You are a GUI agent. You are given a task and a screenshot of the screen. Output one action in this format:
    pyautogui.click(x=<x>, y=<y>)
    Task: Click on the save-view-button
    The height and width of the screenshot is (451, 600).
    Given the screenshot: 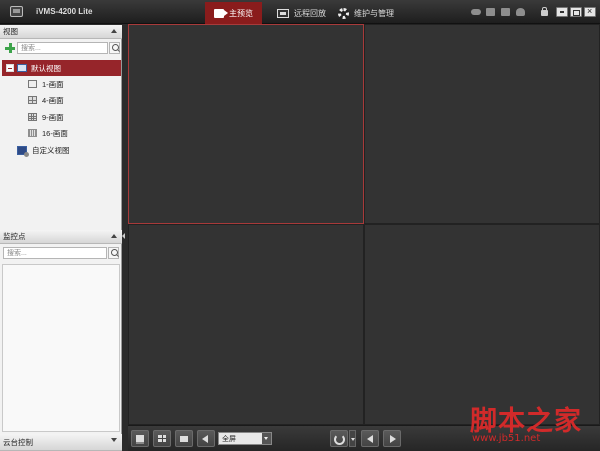 What is the action you would take?
    pyautogui.click(x=140, y=438)
    